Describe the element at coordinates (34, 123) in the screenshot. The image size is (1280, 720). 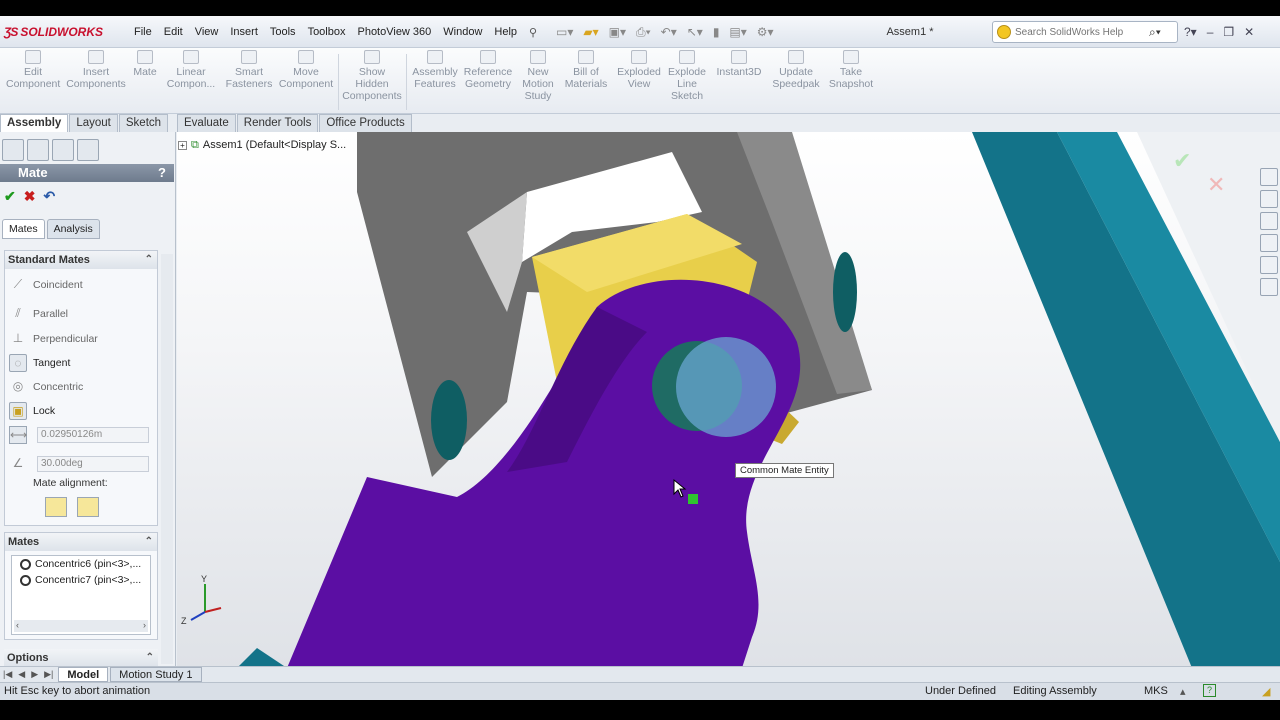
I see `tab-assembly: Assembly` at that location.